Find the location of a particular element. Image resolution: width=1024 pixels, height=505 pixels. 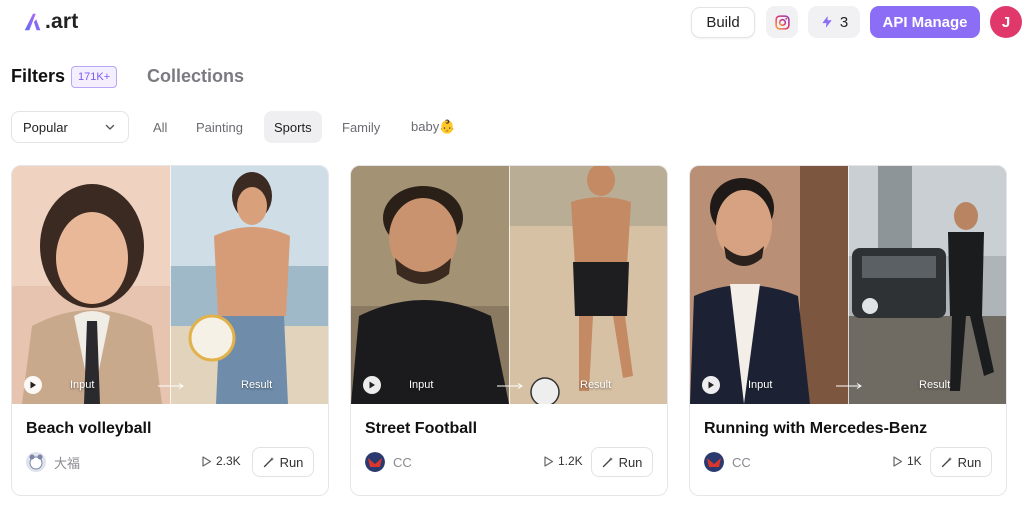

sort-dropdown-value: Popular is located at coordinates (45, 127).